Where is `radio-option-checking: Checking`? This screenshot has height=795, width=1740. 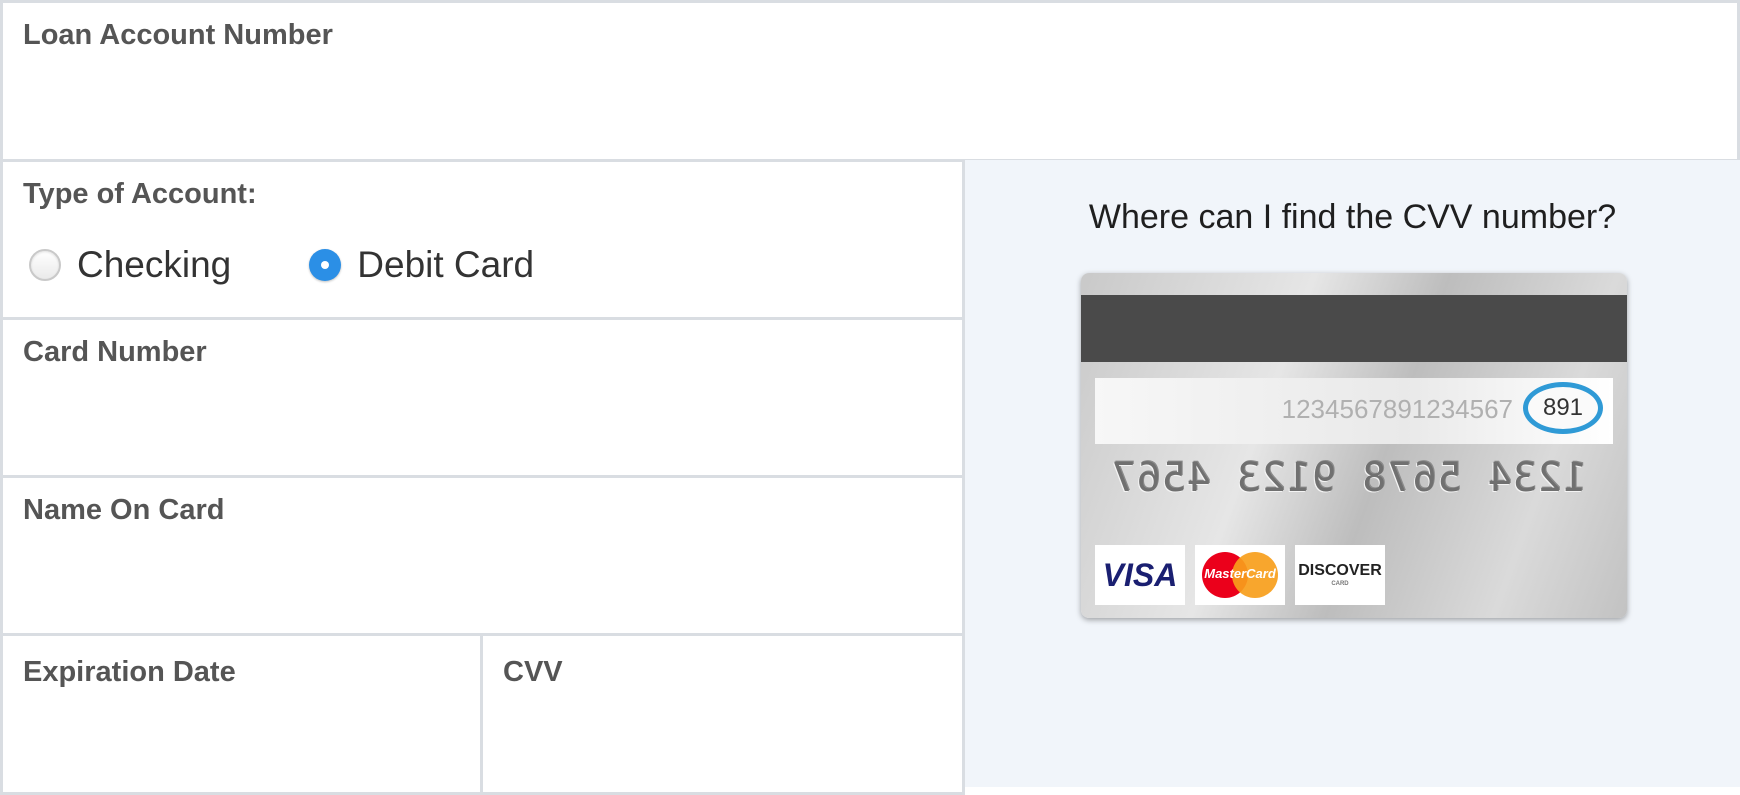 radio-option-checking: Checking is located at coordinates (130, 265).